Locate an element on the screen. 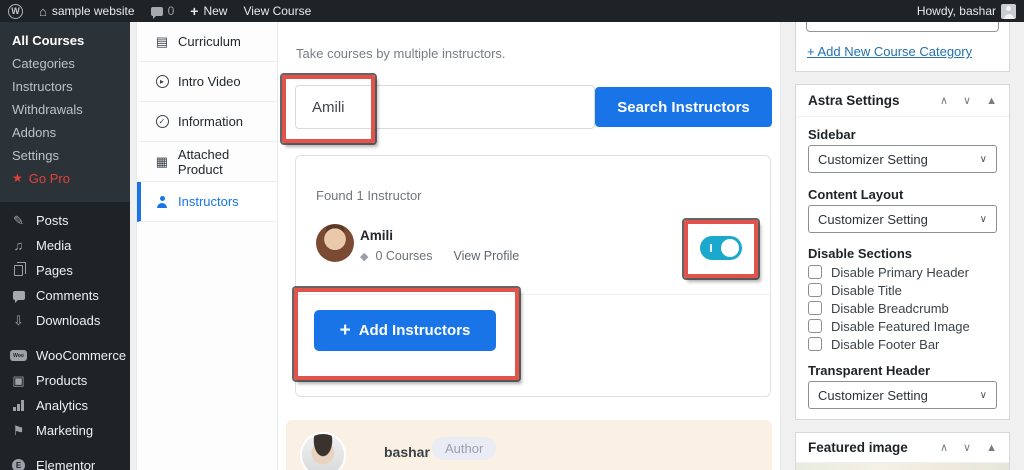 Image resolution: width=1024 pixels, height=470 pixels. disable-sections-label: Disable Sections is located at coordinates (860, 253).